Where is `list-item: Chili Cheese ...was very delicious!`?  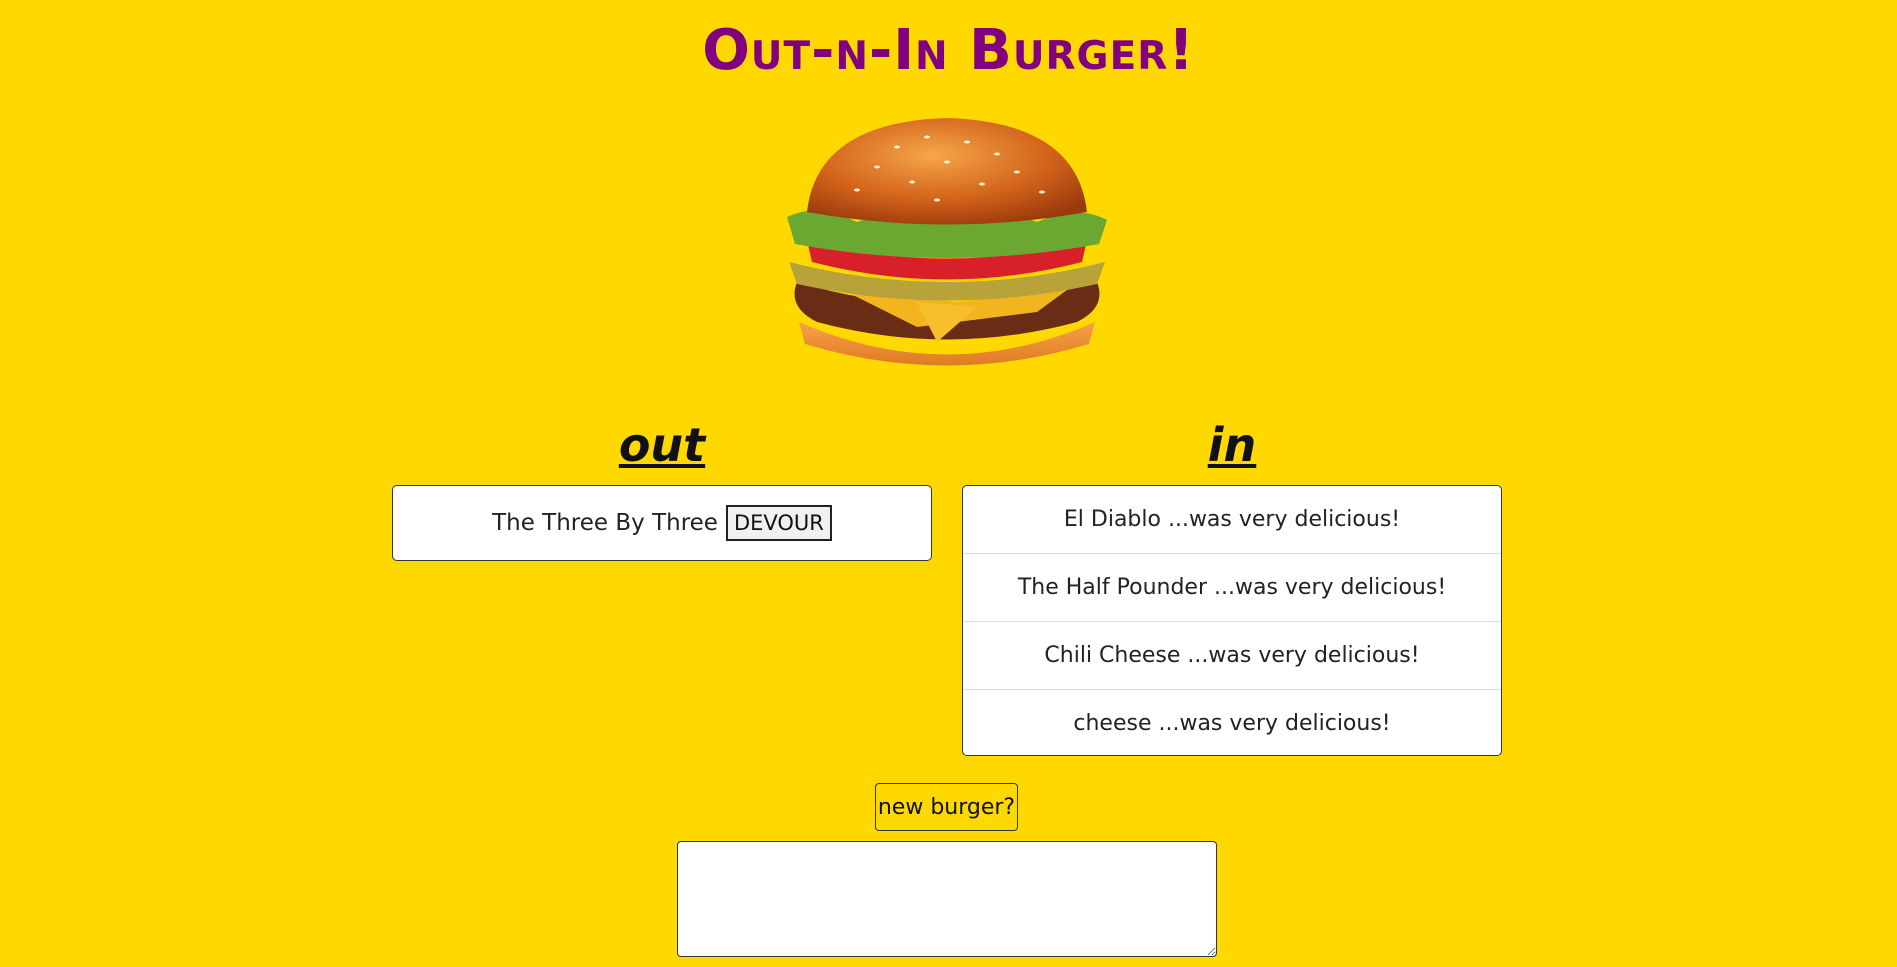
list-item: Chili Cheese ...was very delicious! is located at coordinates (1232, 656).